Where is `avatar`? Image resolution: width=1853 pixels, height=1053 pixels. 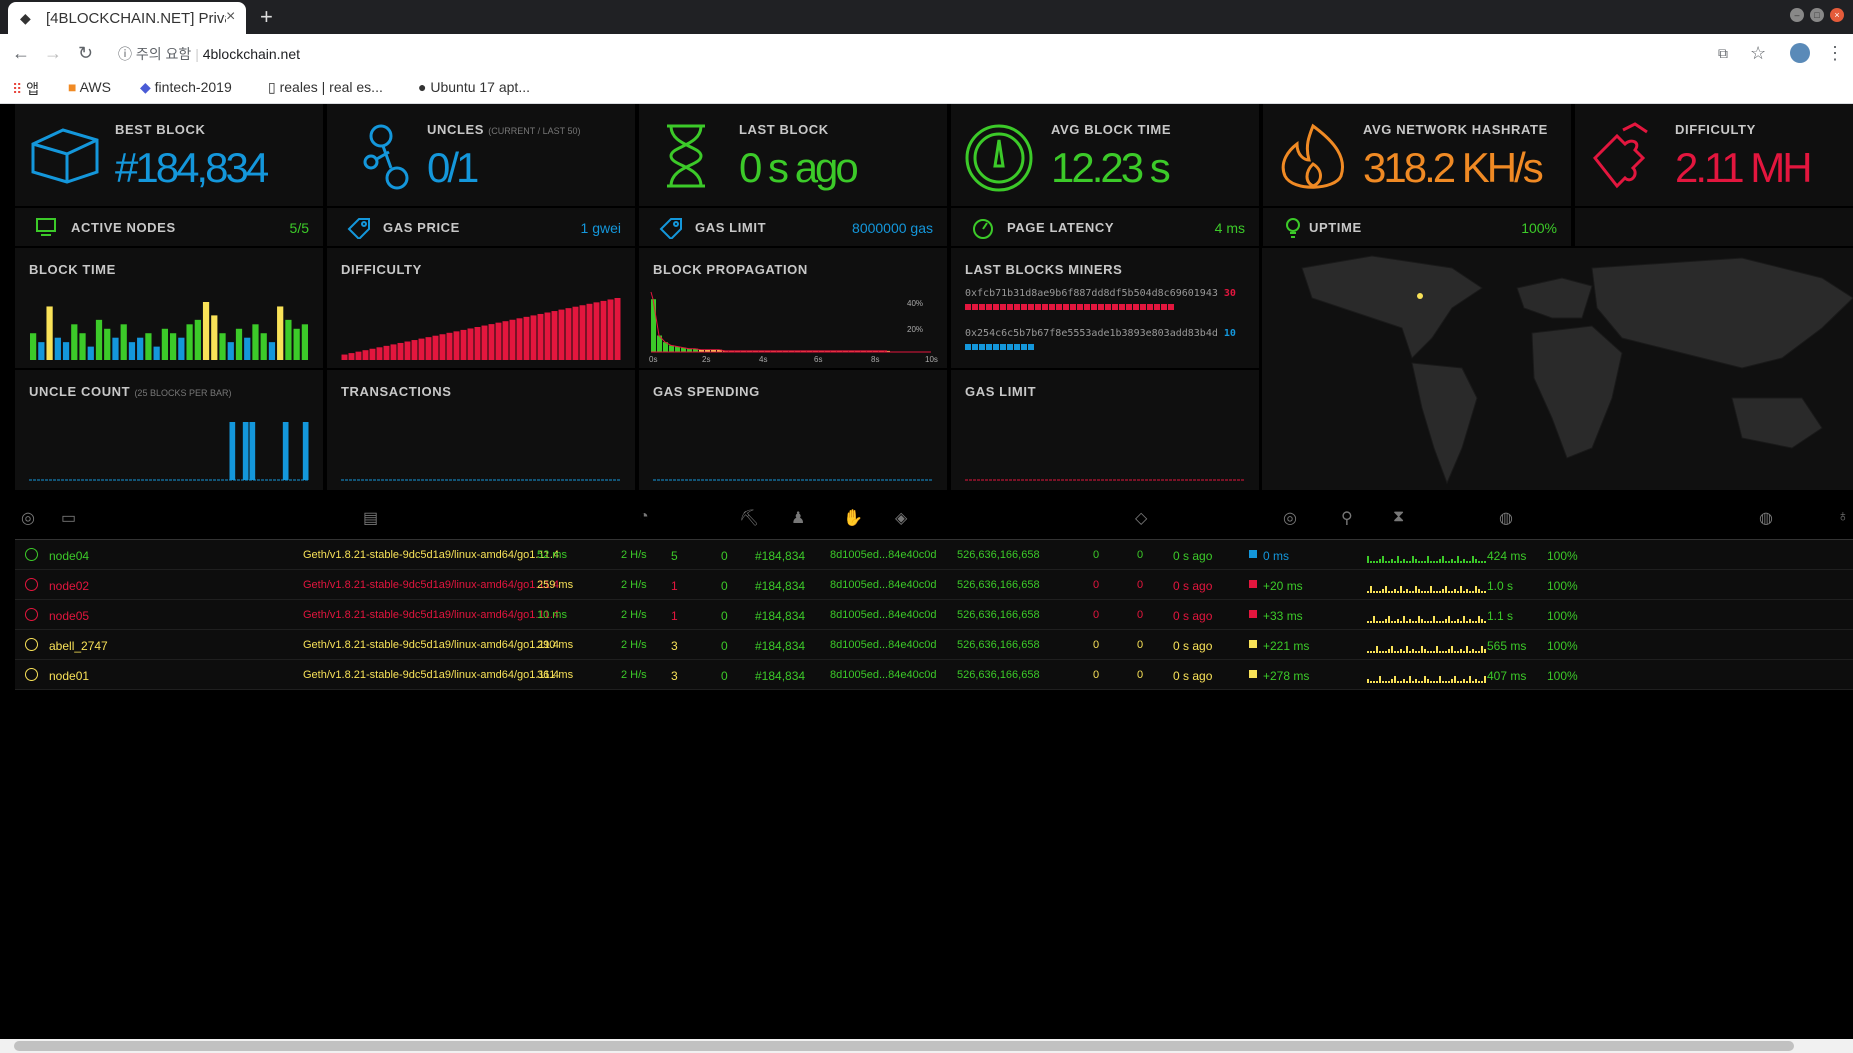 avatar is located at coordinates (1800, 53).